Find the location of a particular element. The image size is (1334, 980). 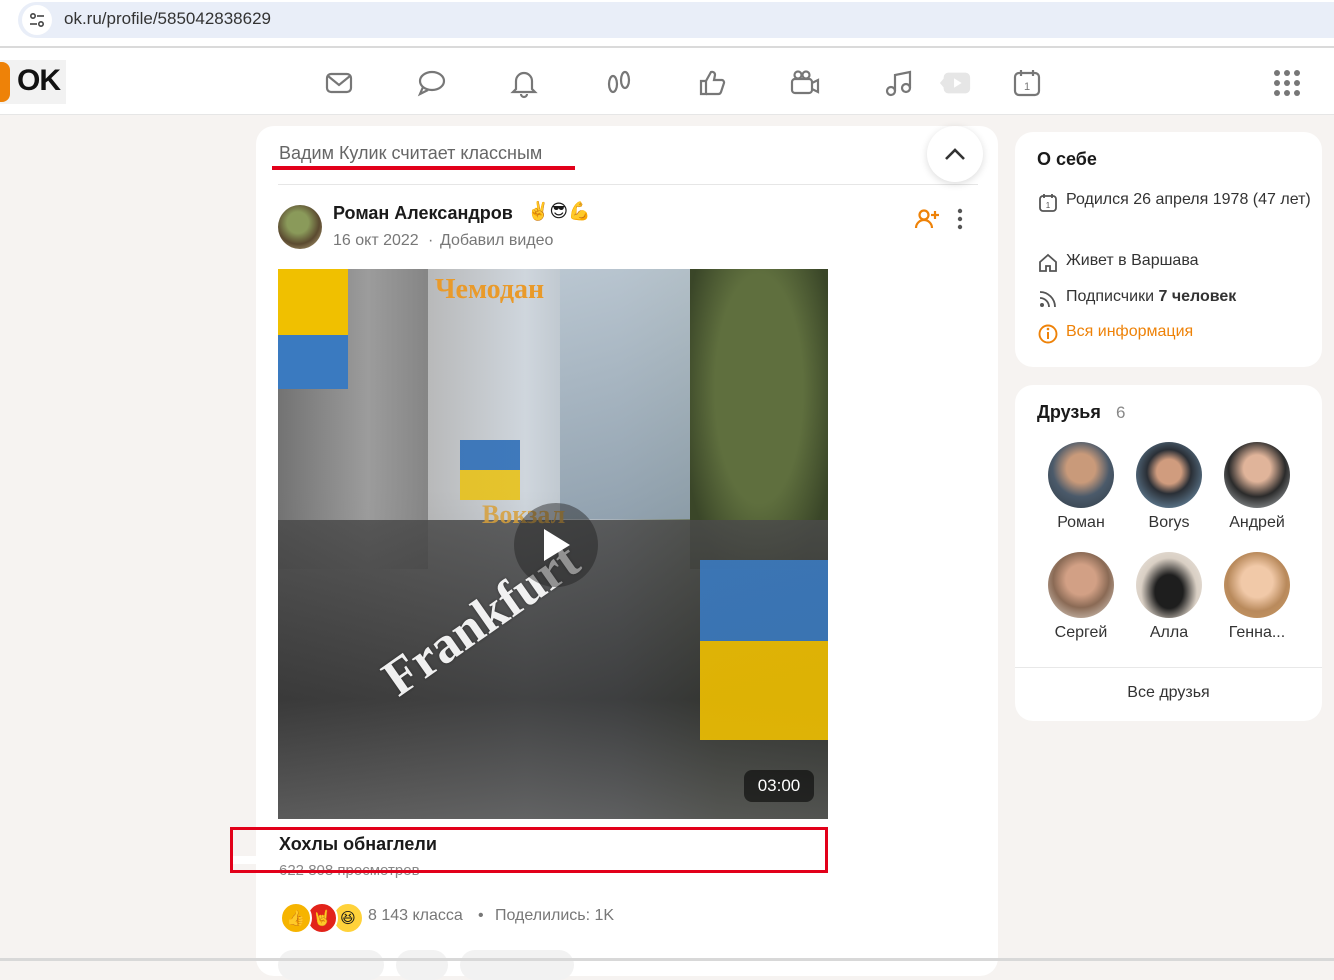

home-icon is located at coordinates (1048, 263).